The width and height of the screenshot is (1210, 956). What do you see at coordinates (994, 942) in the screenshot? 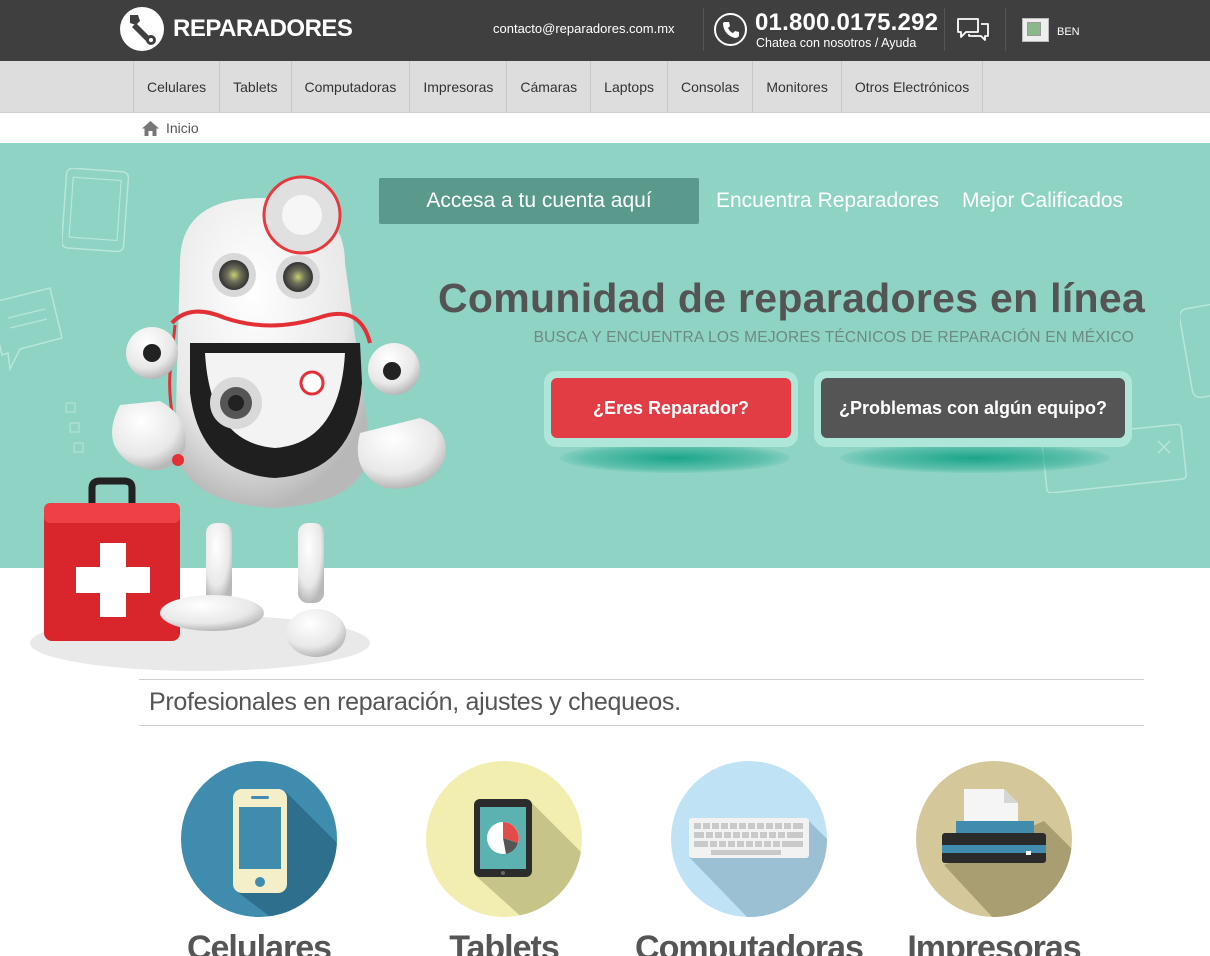
I see `category-label: Impresoras` at bounding box center [994, 942].